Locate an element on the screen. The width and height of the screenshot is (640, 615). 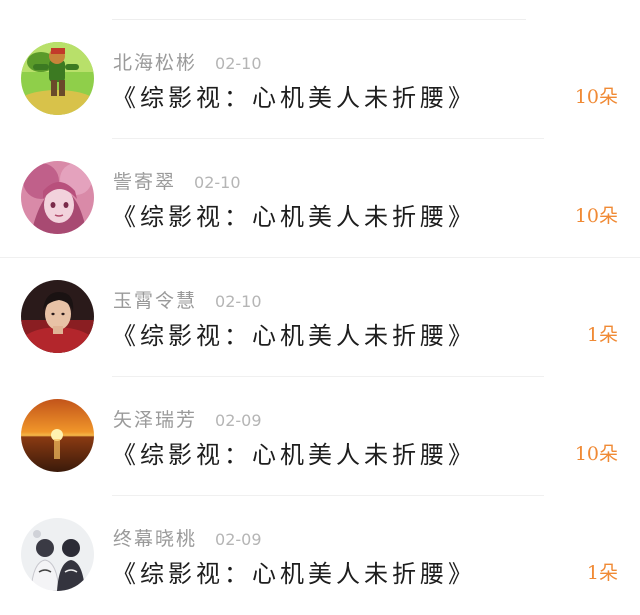
item-meta: 矢泽瑞芳 02-09 is located at coordinates (187, 418).